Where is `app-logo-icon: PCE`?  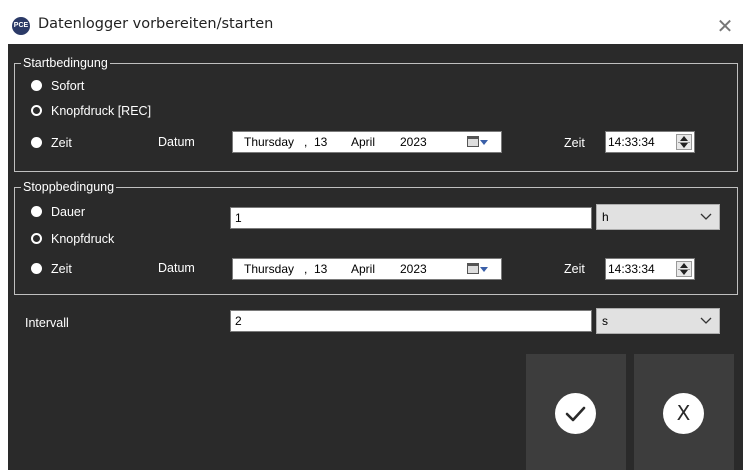 app-logo-icon: PCE is located at coordinates (21, 26).